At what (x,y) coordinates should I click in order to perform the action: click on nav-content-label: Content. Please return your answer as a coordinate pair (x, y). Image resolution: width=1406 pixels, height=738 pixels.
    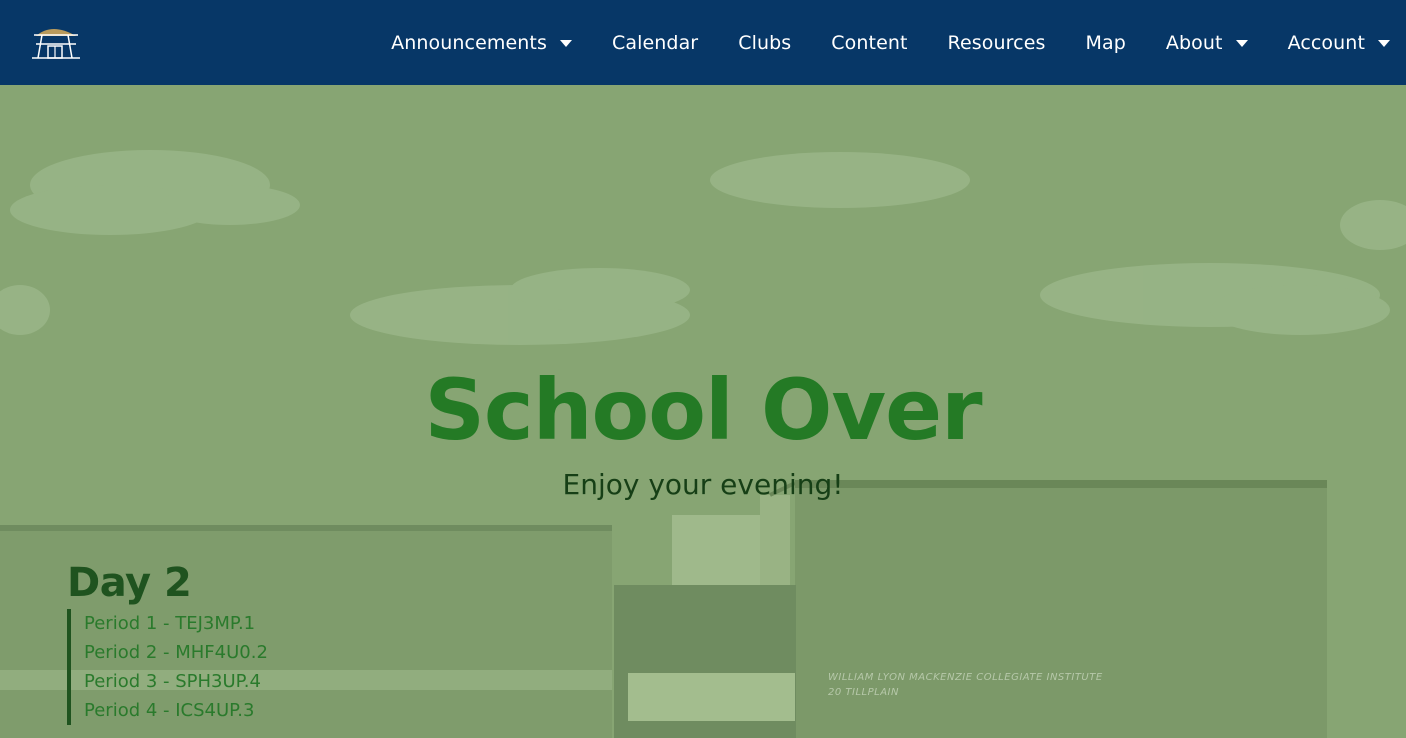
    Looking at the image, I should click on (869, 42).